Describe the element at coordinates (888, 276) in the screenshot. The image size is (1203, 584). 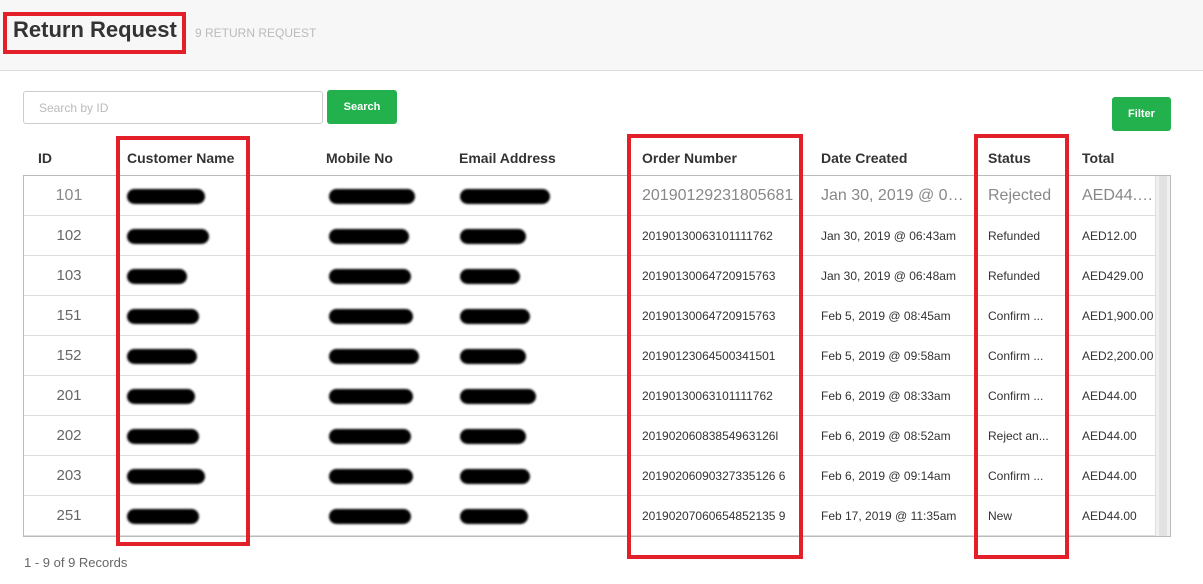
I see `cell-date: Jan 30, 2019 @ 06:48am` at that location.